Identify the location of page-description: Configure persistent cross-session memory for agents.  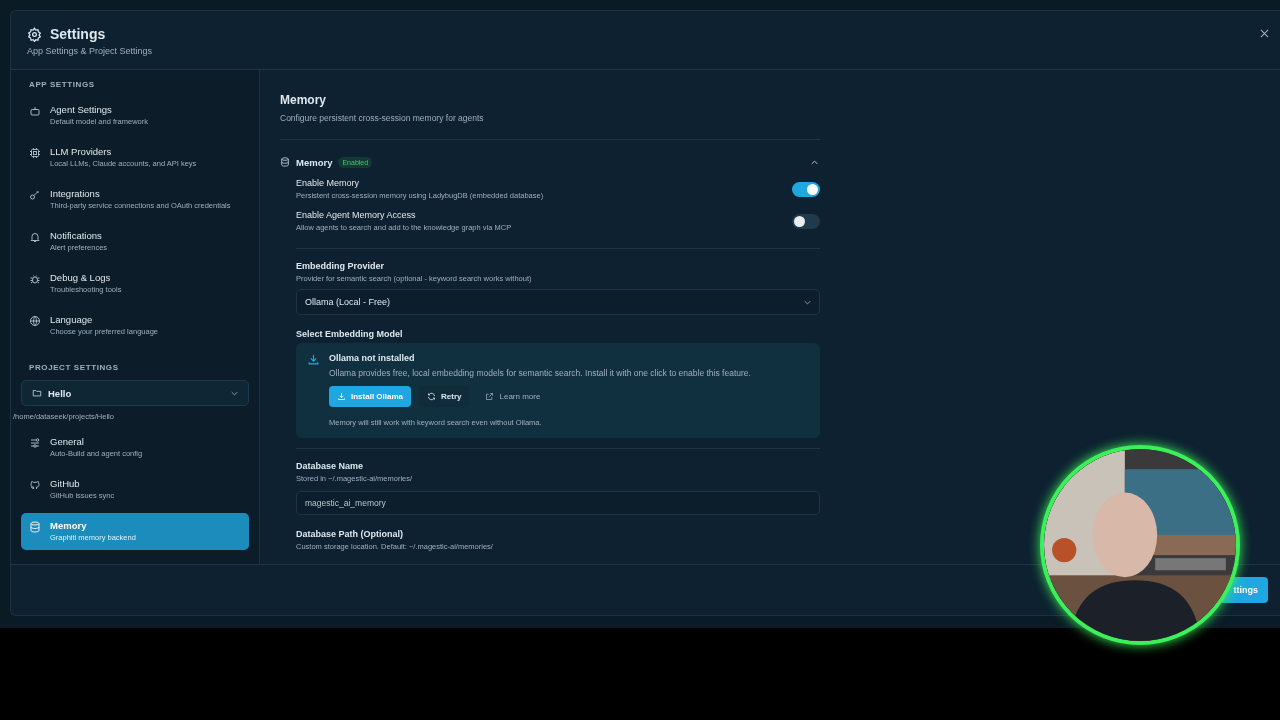
(382, 118).